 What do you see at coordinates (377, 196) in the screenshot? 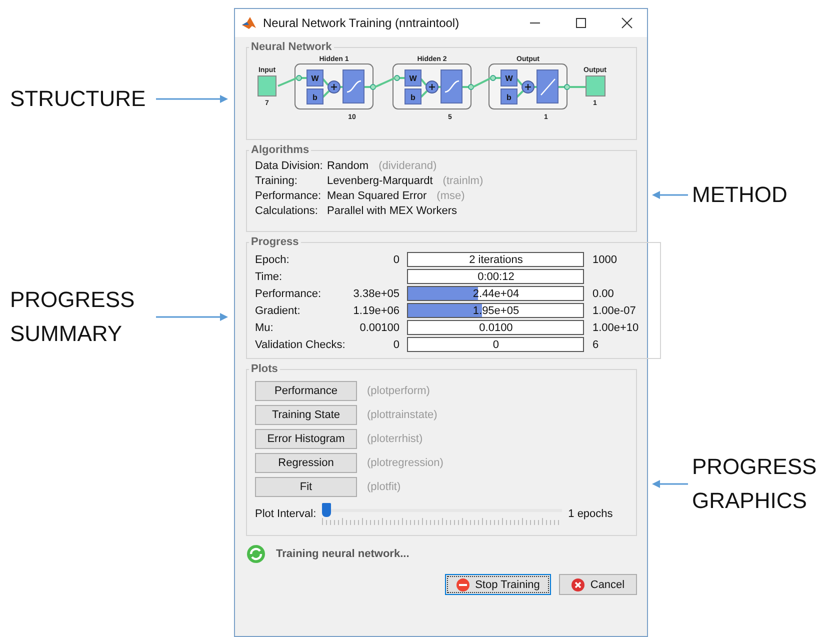
I see `field-value: Mean Squared Error` at bounding box center [377, 196].